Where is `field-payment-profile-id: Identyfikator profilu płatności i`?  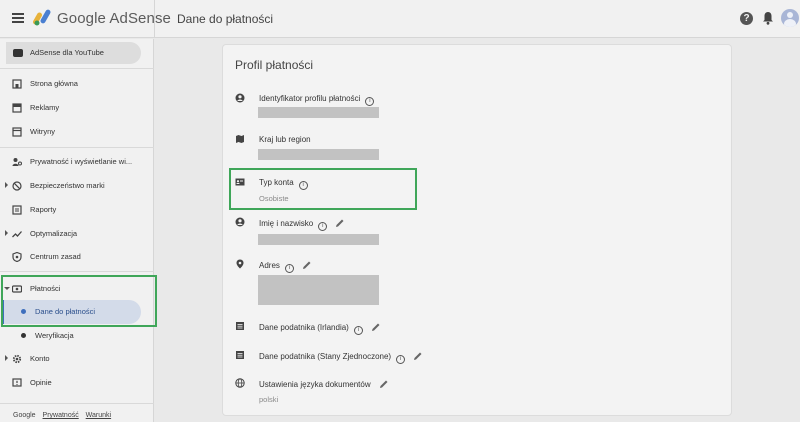
field-payment-profile-id: Identyfikator profilu płatności i is located at coordinates (477, 113).